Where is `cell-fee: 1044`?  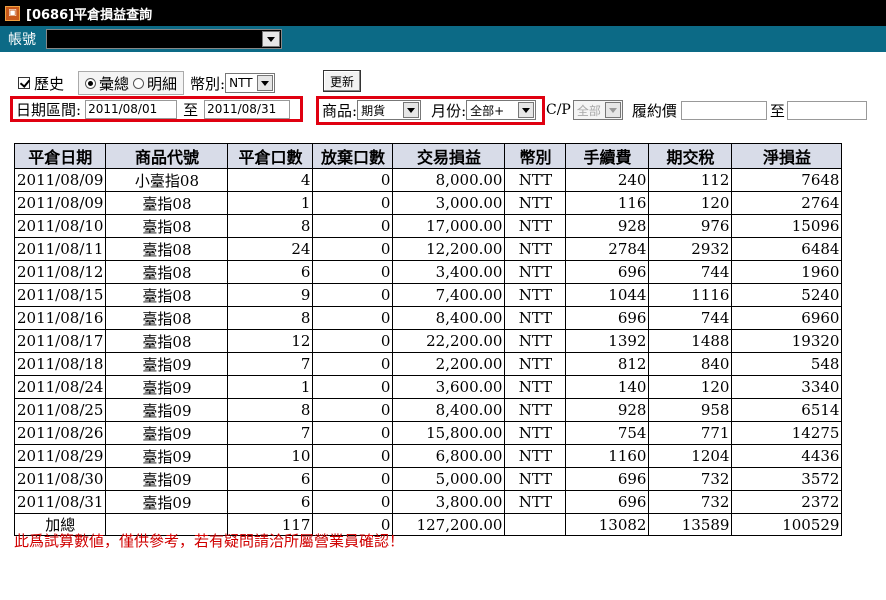
cell-fee: 1044 is located at coordinates (607, 295).